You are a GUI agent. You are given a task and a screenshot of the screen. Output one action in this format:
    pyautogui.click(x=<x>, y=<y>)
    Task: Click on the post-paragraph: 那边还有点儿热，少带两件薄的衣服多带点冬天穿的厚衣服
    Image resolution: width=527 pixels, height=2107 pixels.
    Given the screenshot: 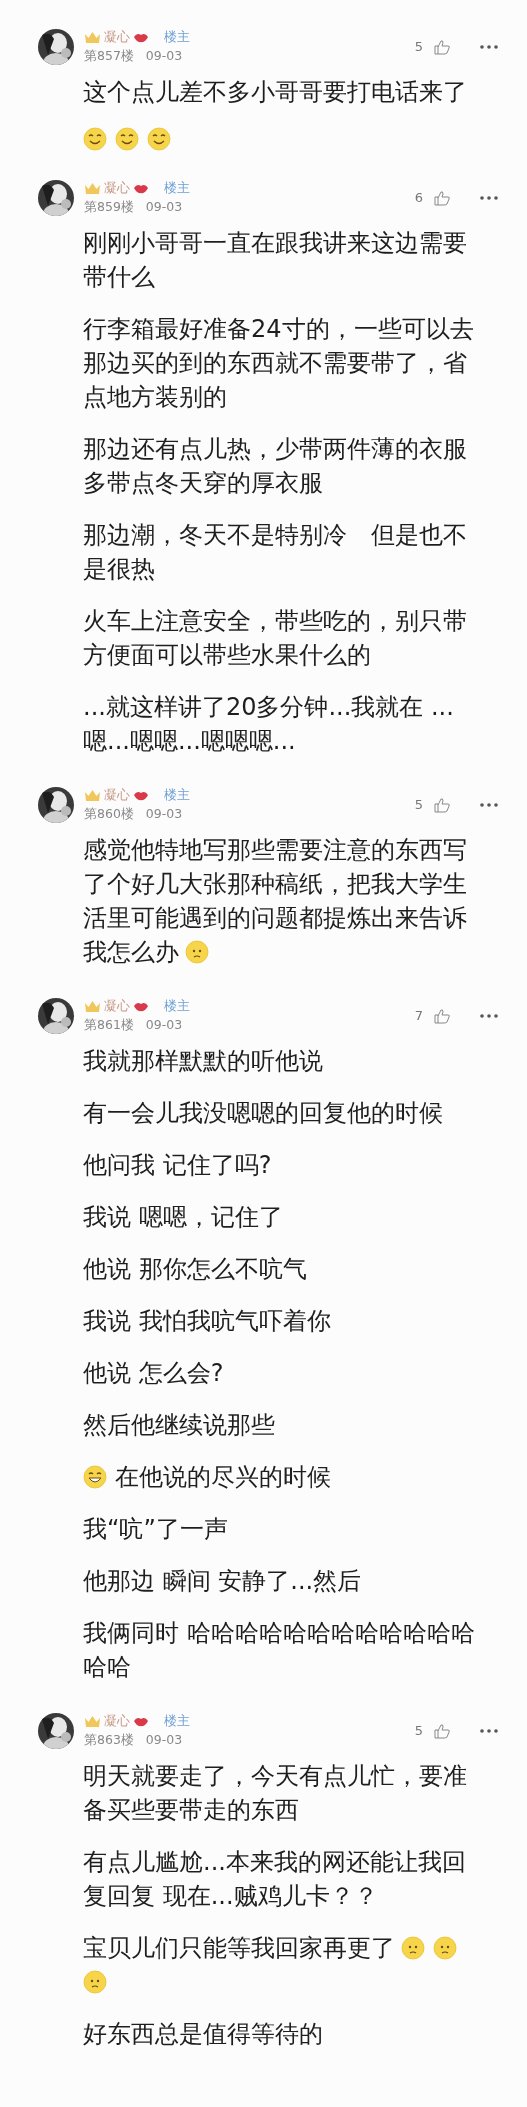 What is the action you would take?
    pyautogui.click(x=275, y=466)
    